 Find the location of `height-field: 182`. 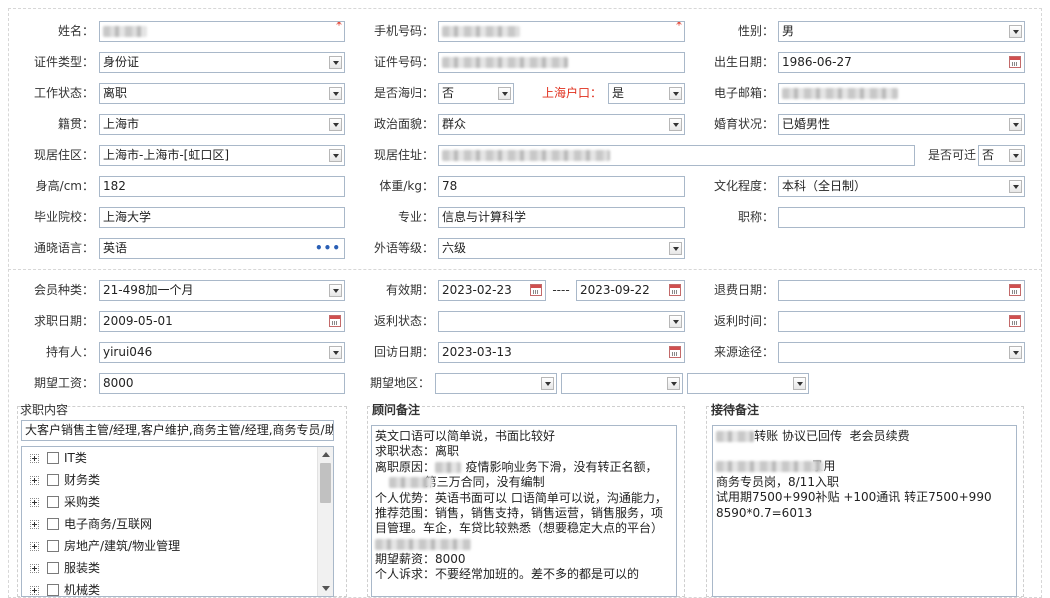

height-field: 182 is located at coordinates (222, 186).